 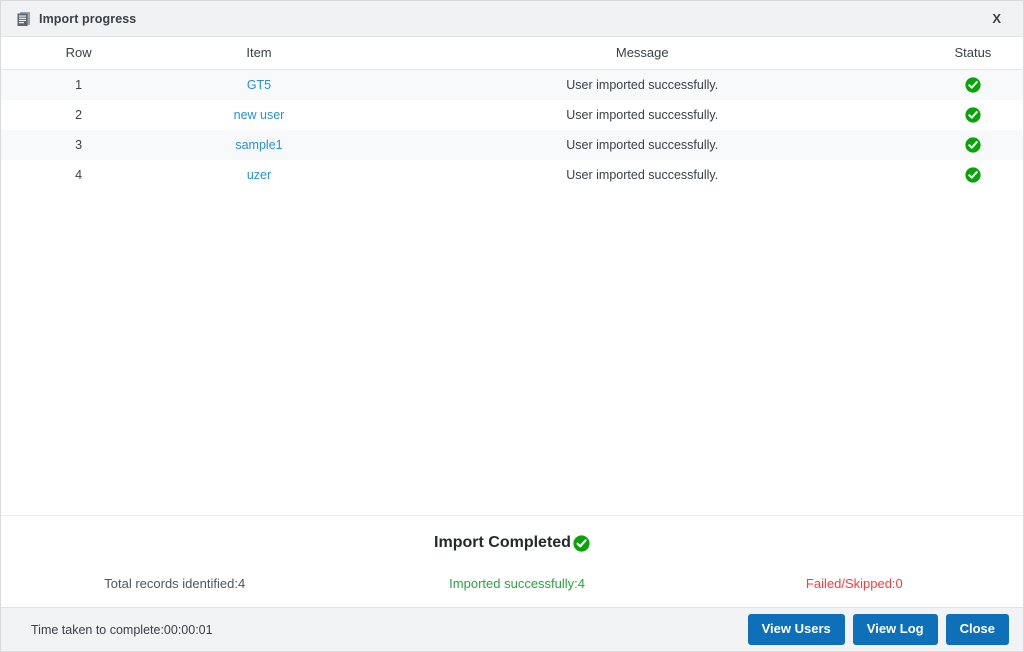 I want to click on item-link: new user, so click(x=259, y=115).